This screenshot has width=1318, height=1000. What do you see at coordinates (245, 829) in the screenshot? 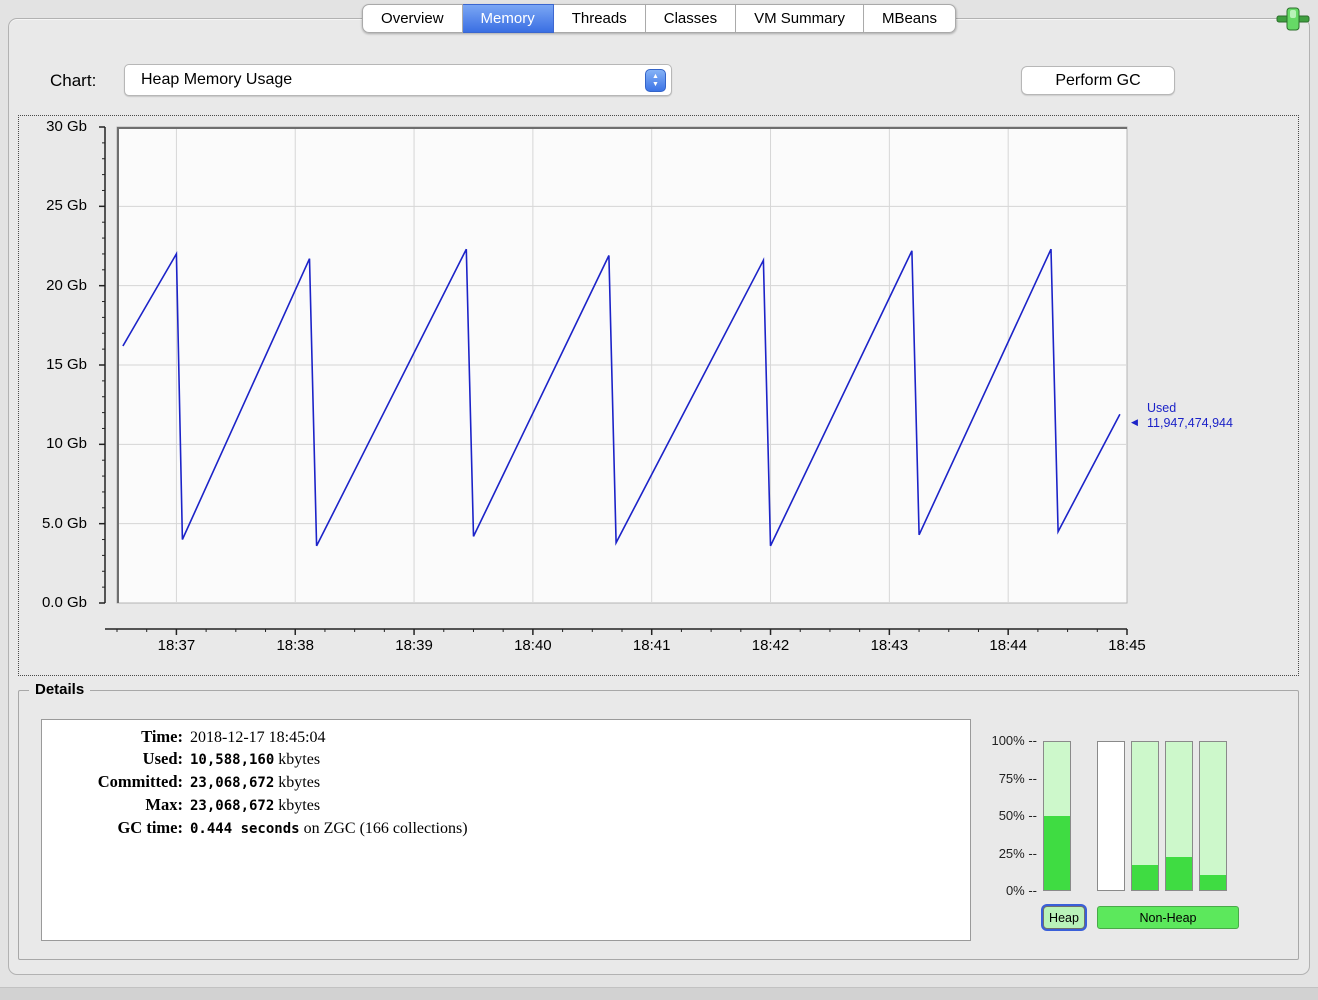
I see `detail-value: 0.444 seconds` at bounding box center [245, 829].